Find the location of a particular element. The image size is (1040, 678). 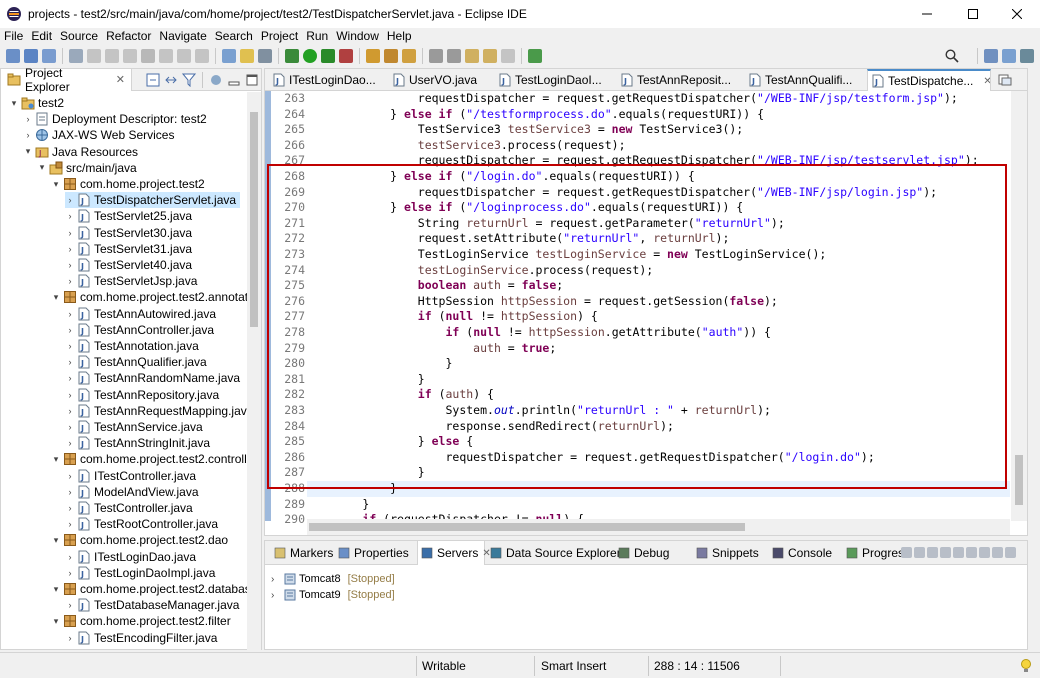

menu-refactor: Refactor is located at coordinates (128, 36).